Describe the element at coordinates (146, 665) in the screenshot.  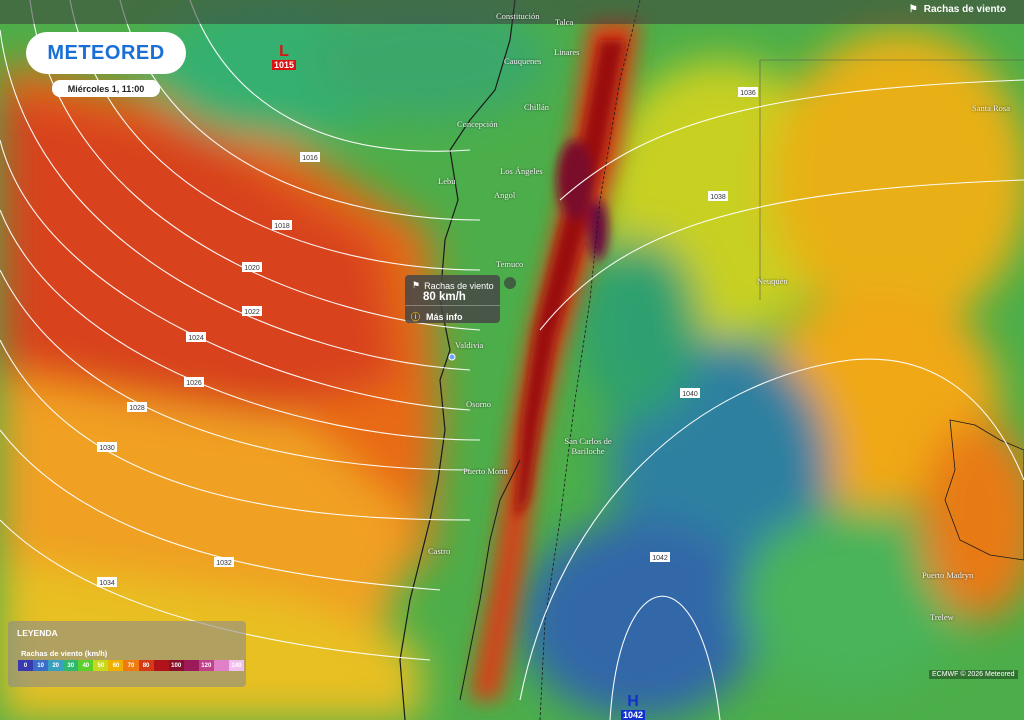
I see `legend-stop: 80` at that location.